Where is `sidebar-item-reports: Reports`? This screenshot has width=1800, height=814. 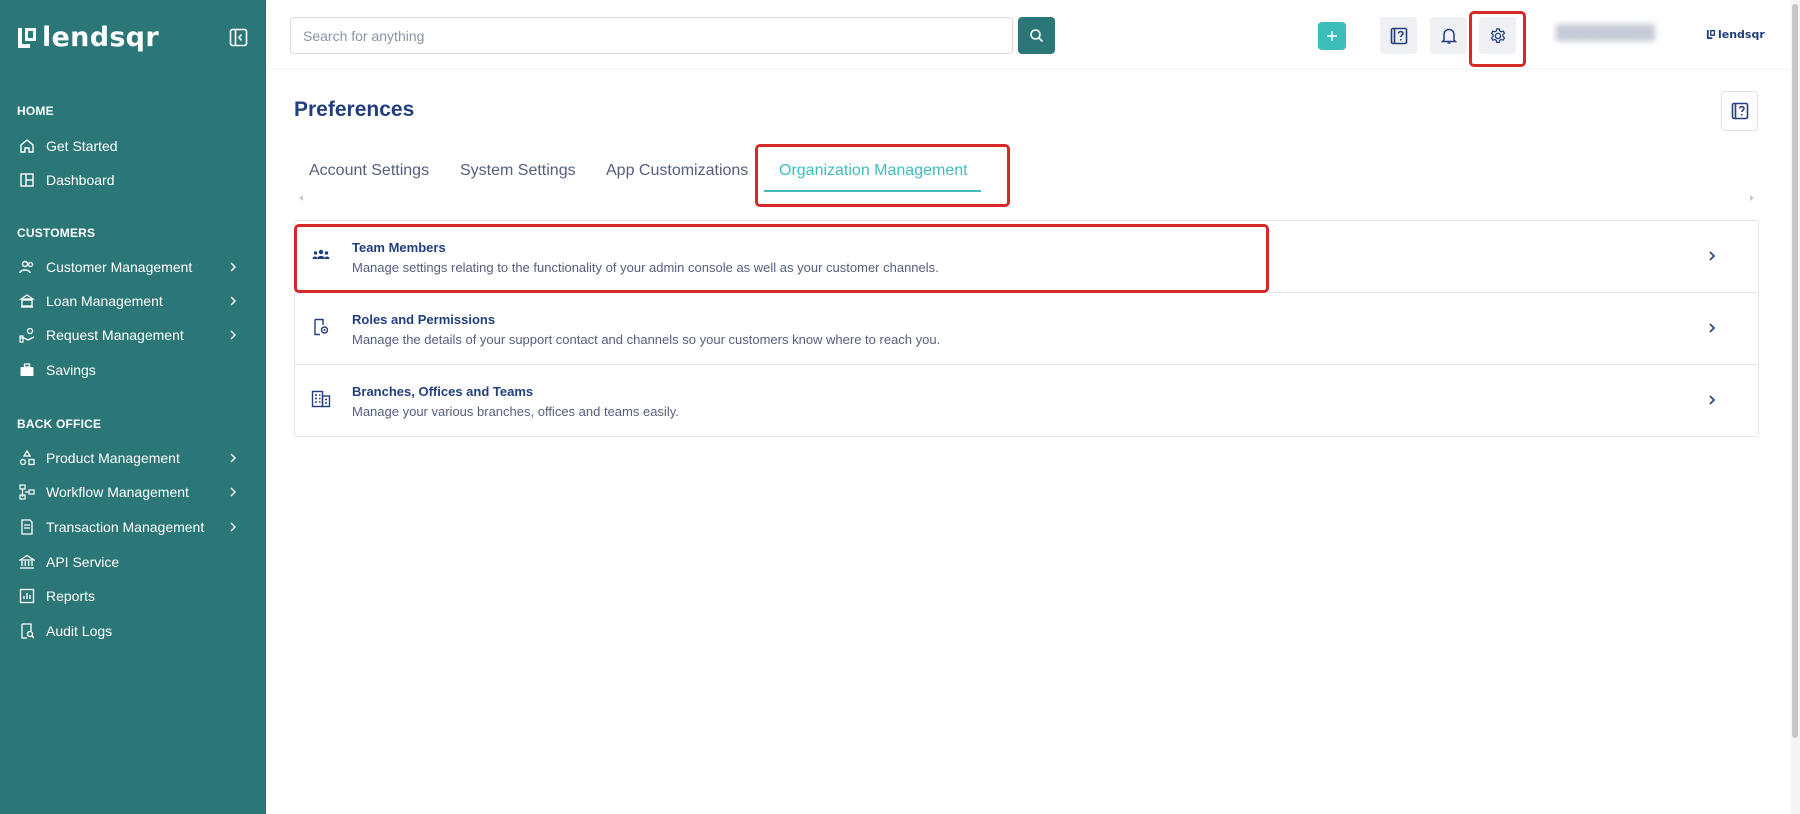
sidebar-item-reports: Reports is located at coordinates (133, 596).